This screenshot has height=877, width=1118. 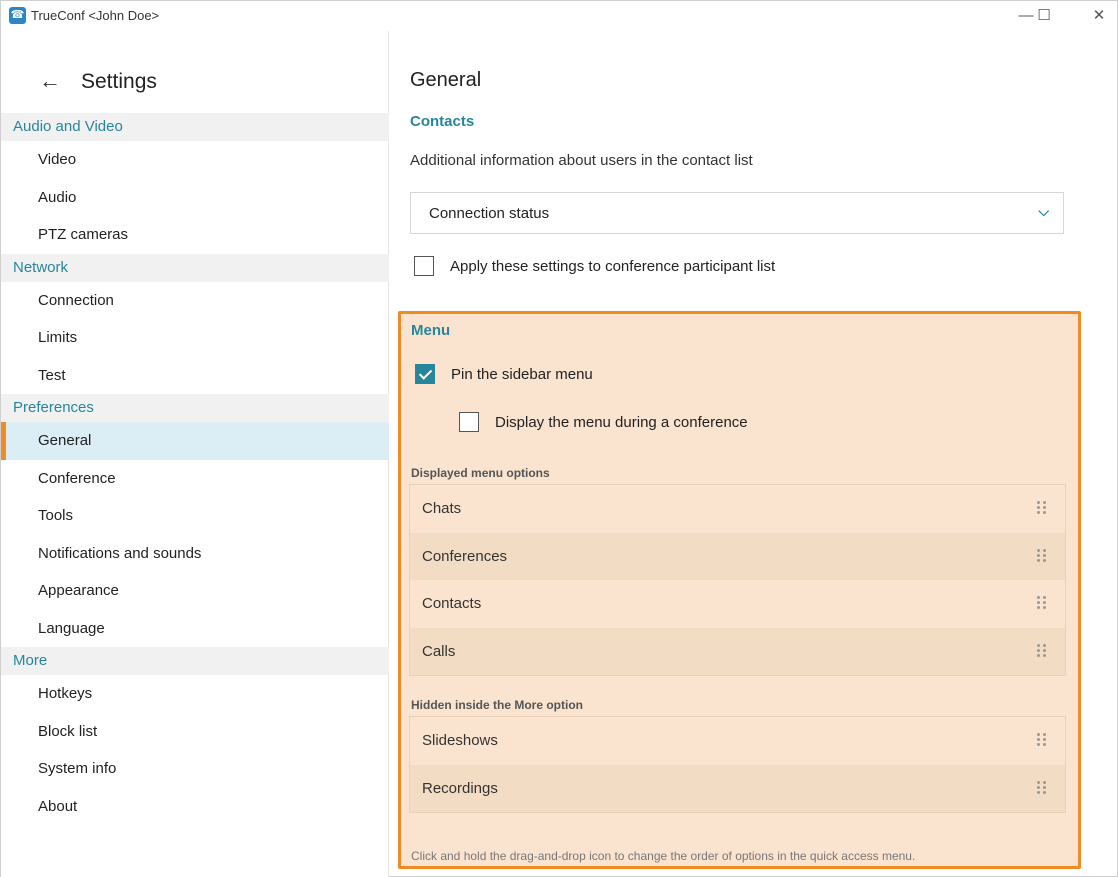 What do you see at coordinates (1099, 16) in the screenshot?
I see `close-button: ✕` at bounding box center [1099, 16].